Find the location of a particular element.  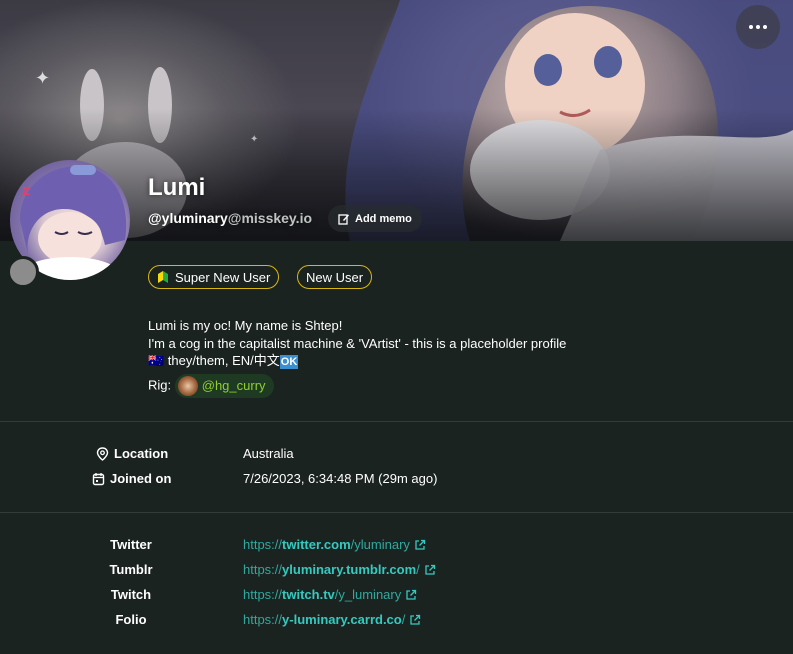

edit-icon is located at coordinates (343, 219).